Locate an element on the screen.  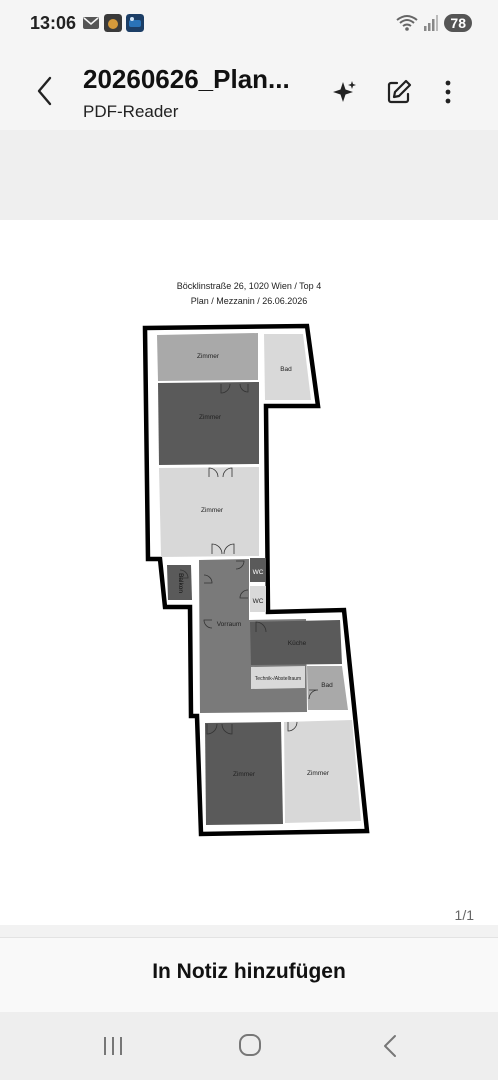
app-notification-icon is located at coordinates (113, 23).